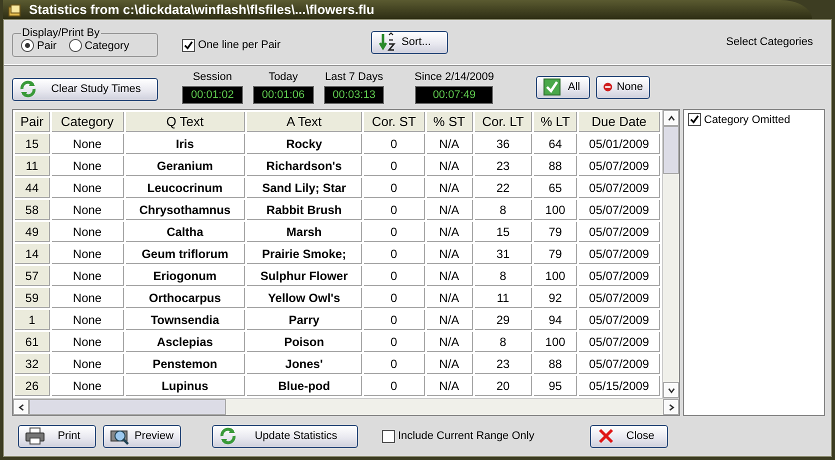 The height and width of the screenshot is (460, 835). I want to click on table-cell: Sulphur Flower, so click(304, 276).